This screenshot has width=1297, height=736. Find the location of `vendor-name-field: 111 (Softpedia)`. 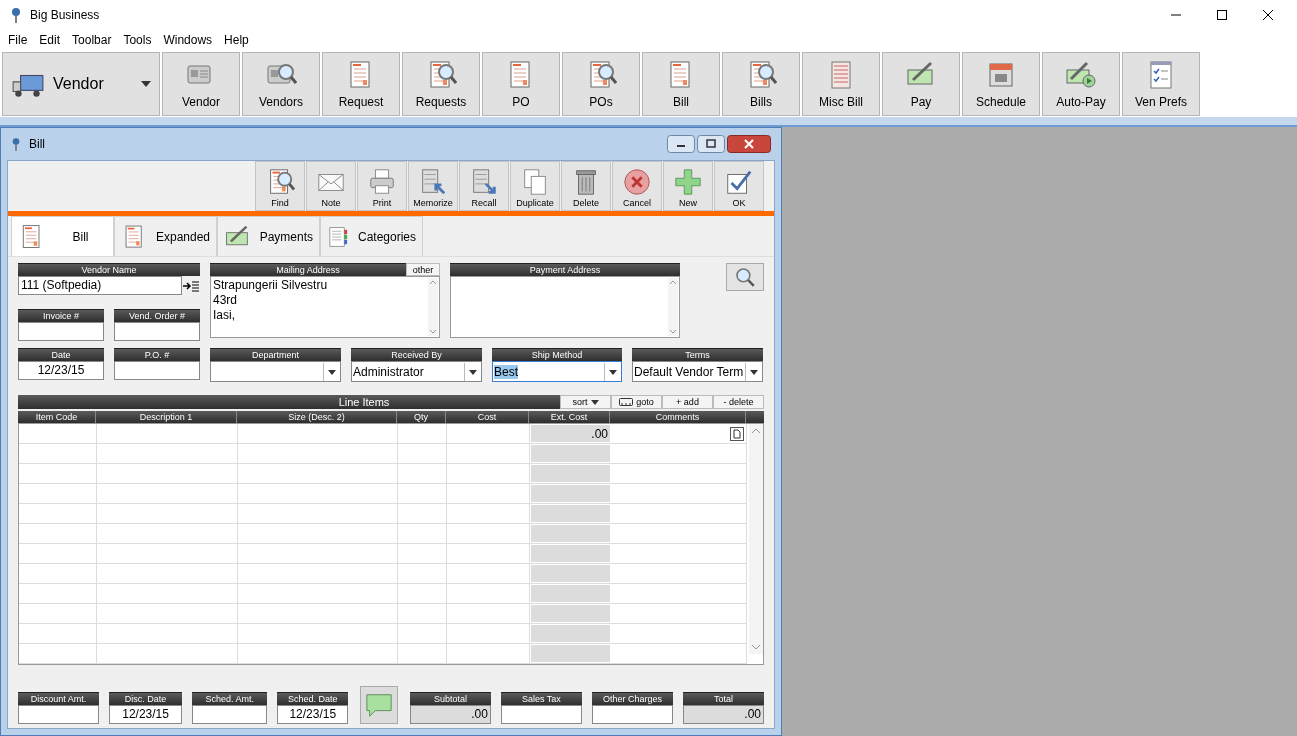

vendor-name-field: 111 (Softpedia) is located at coordinates (100, 285).